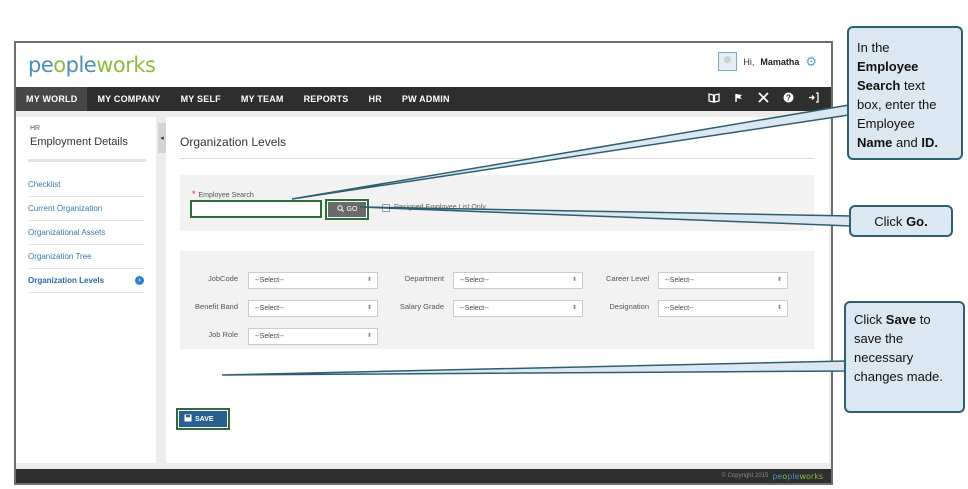  Describe the element at coordinates (326, 99) in the screenshot. I see `nav-item-reports: REPORTS` at that location.